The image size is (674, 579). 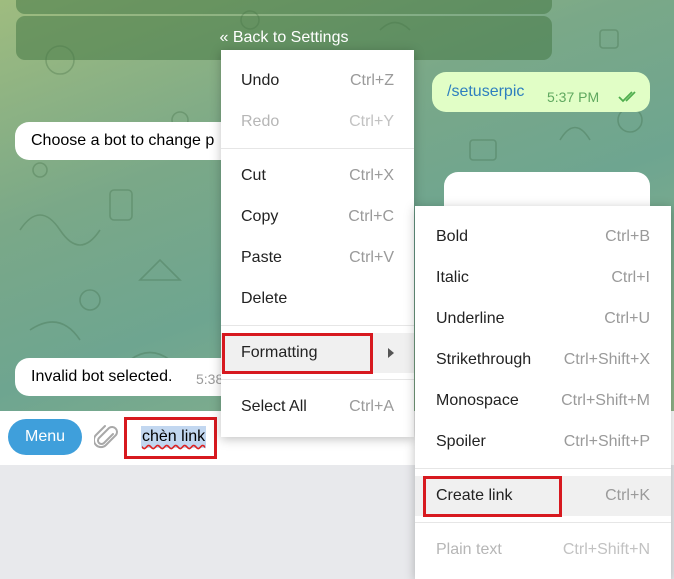 I want to click on menu-item-shortcut: Ctrl+I, so click(x=630, y=277).